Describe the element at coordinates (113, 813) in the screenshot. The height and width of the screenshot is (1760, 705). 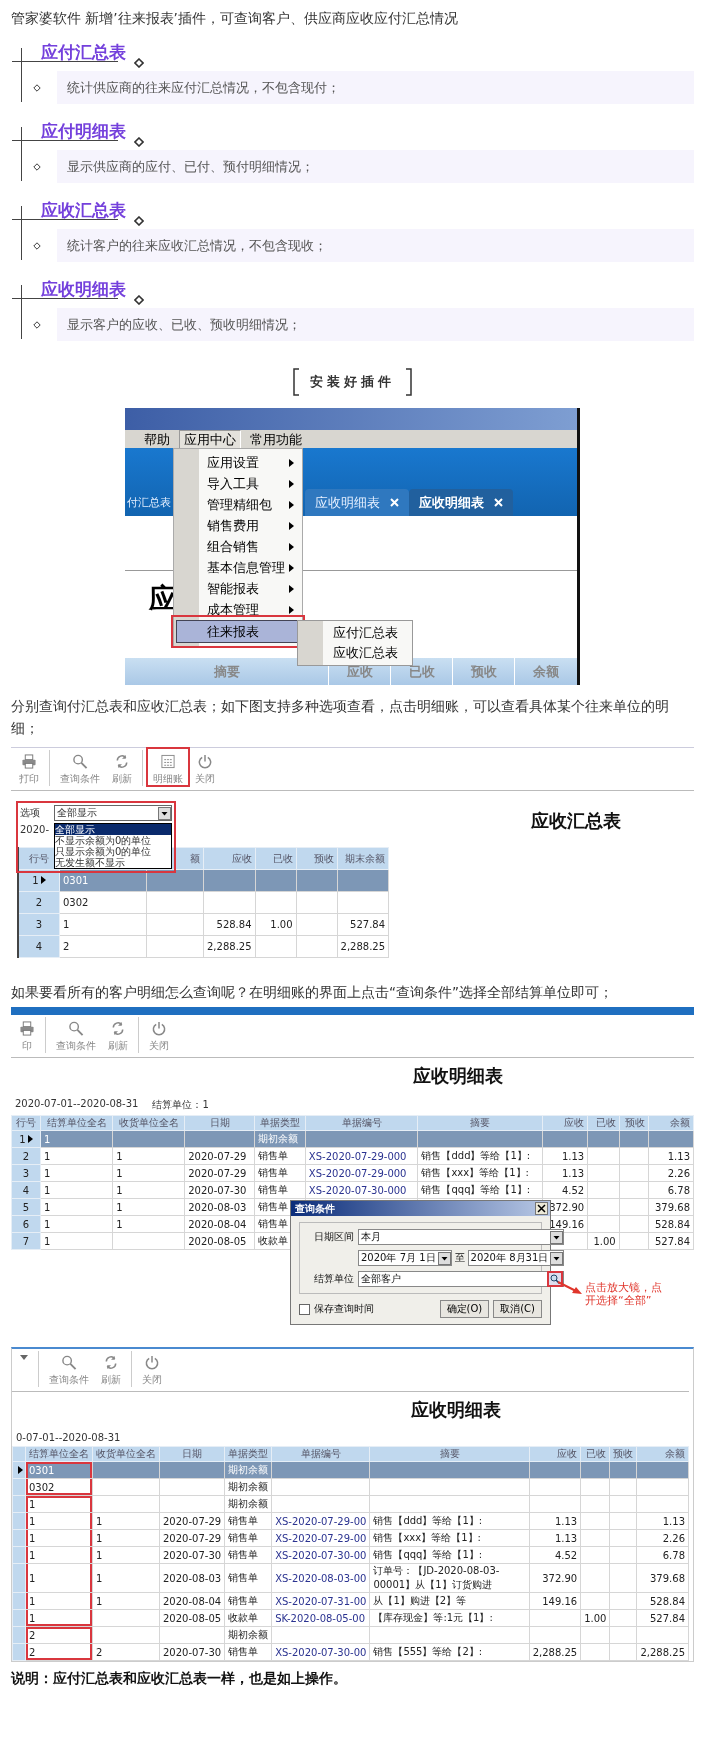
I see `option-select: 全部显示` at that location.